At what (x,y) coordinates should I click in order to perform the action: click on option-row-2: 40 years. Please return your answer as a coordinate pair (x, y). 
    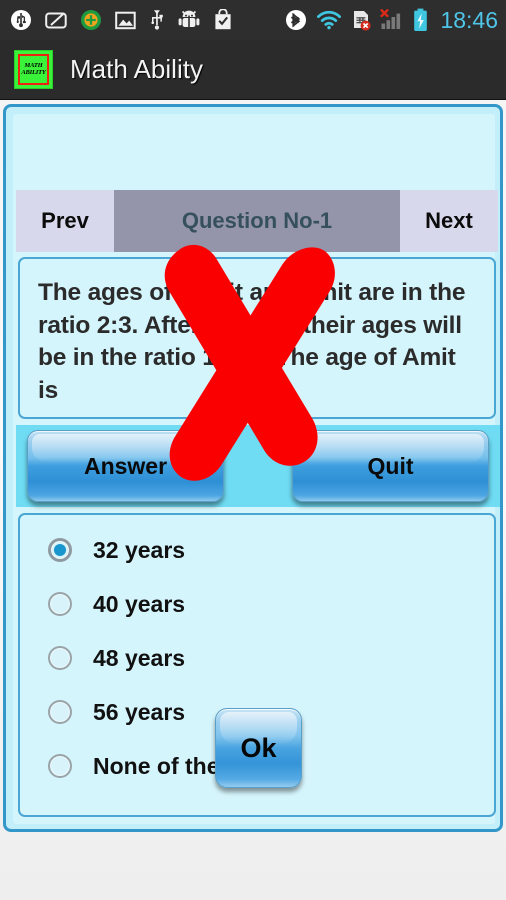
    Looking at the image, I should click on (116, 604).